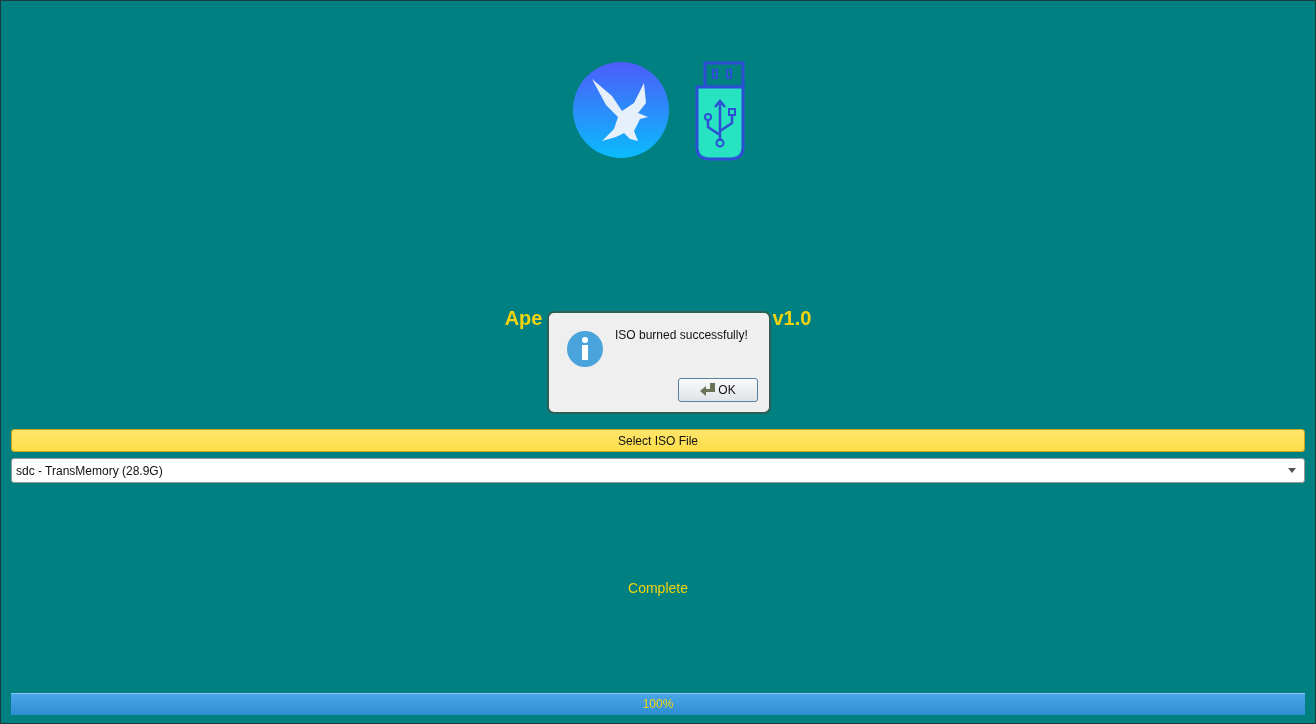 The height and width of the screenshot is (724, 1316). Describe the element at coordinates (658, 588) in the screenshot. I see `status-label: Complete` at that location.